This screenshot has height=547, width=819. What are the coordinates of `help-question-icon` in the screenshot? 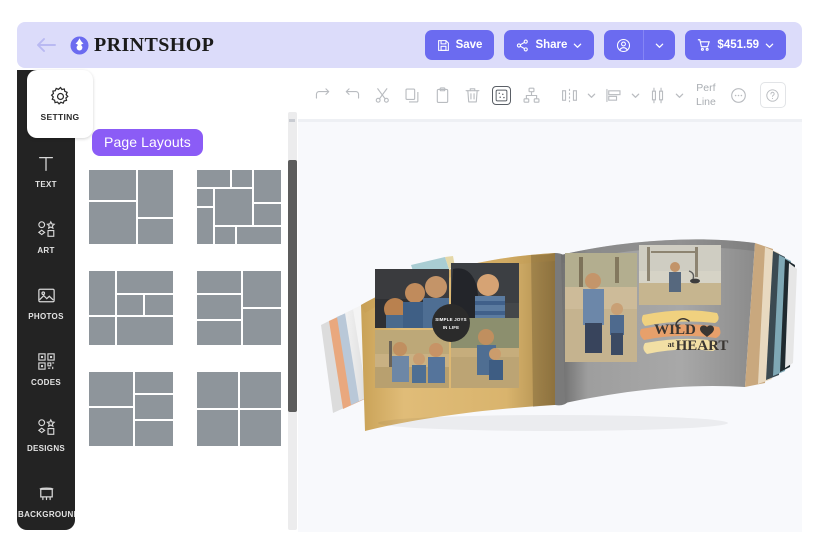 It's located at (772, 95).